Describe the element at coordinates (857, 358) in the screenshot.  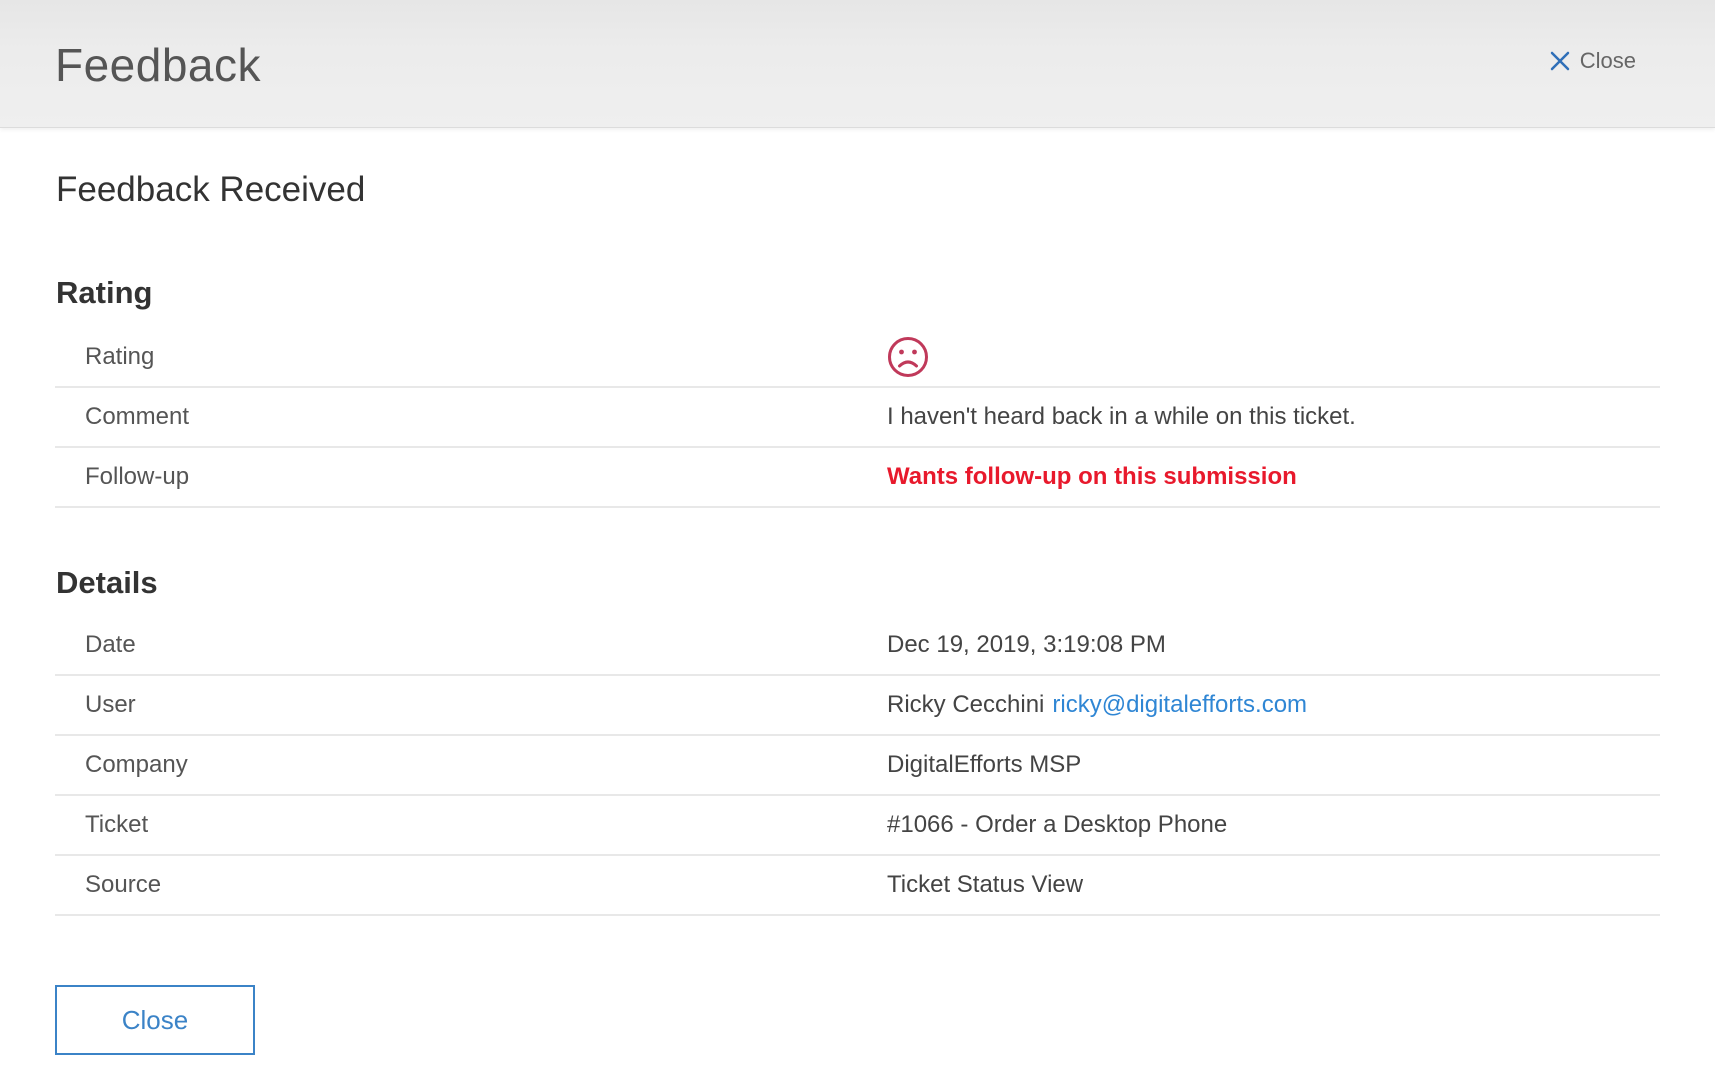
I see `rating-row: Rating` at that location.